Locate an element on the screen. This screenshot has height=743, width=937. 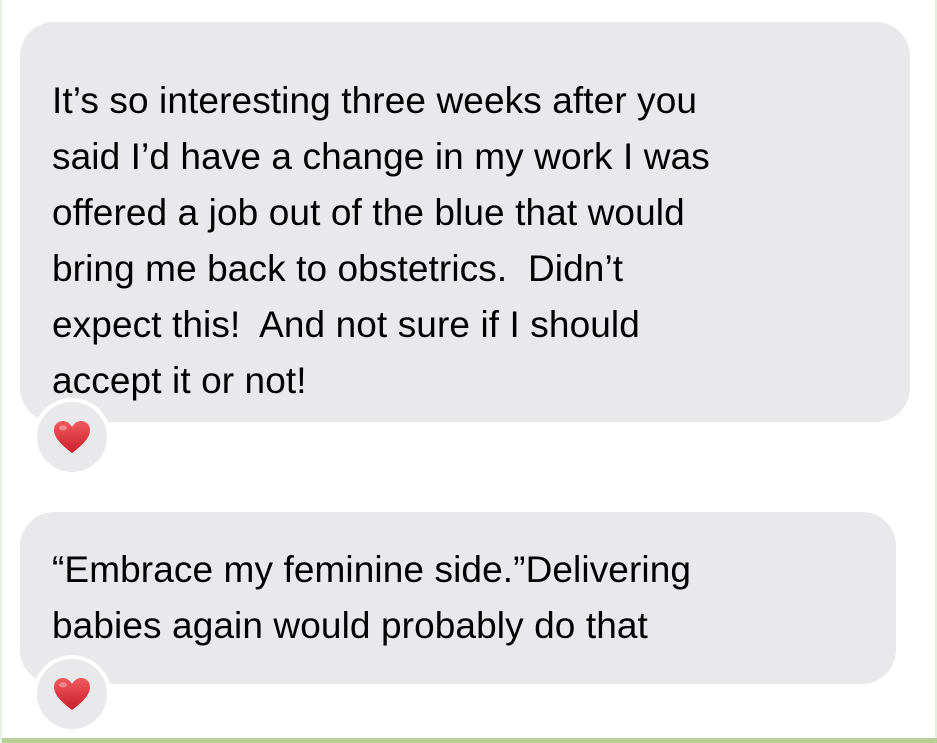
message-text-line: expect this! And not sure if I should is located at coordinates (346, 324).